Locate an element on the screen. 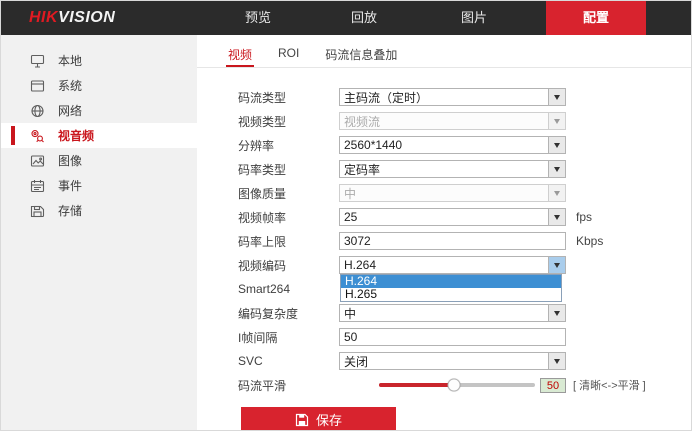 The height and width of the screenshot is (431, 692). resolution-label: 分辨率 is located at coordinates (256, 145).